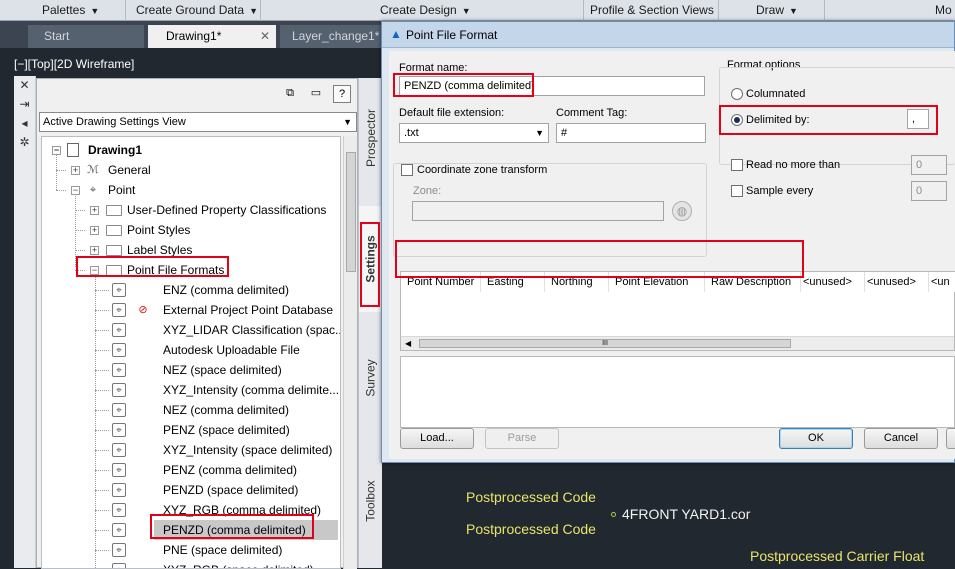  What do you see at coordinates (605, 343) in the screenshot?
I see `scroll-thumb: III` at bounding box center [605, 343].